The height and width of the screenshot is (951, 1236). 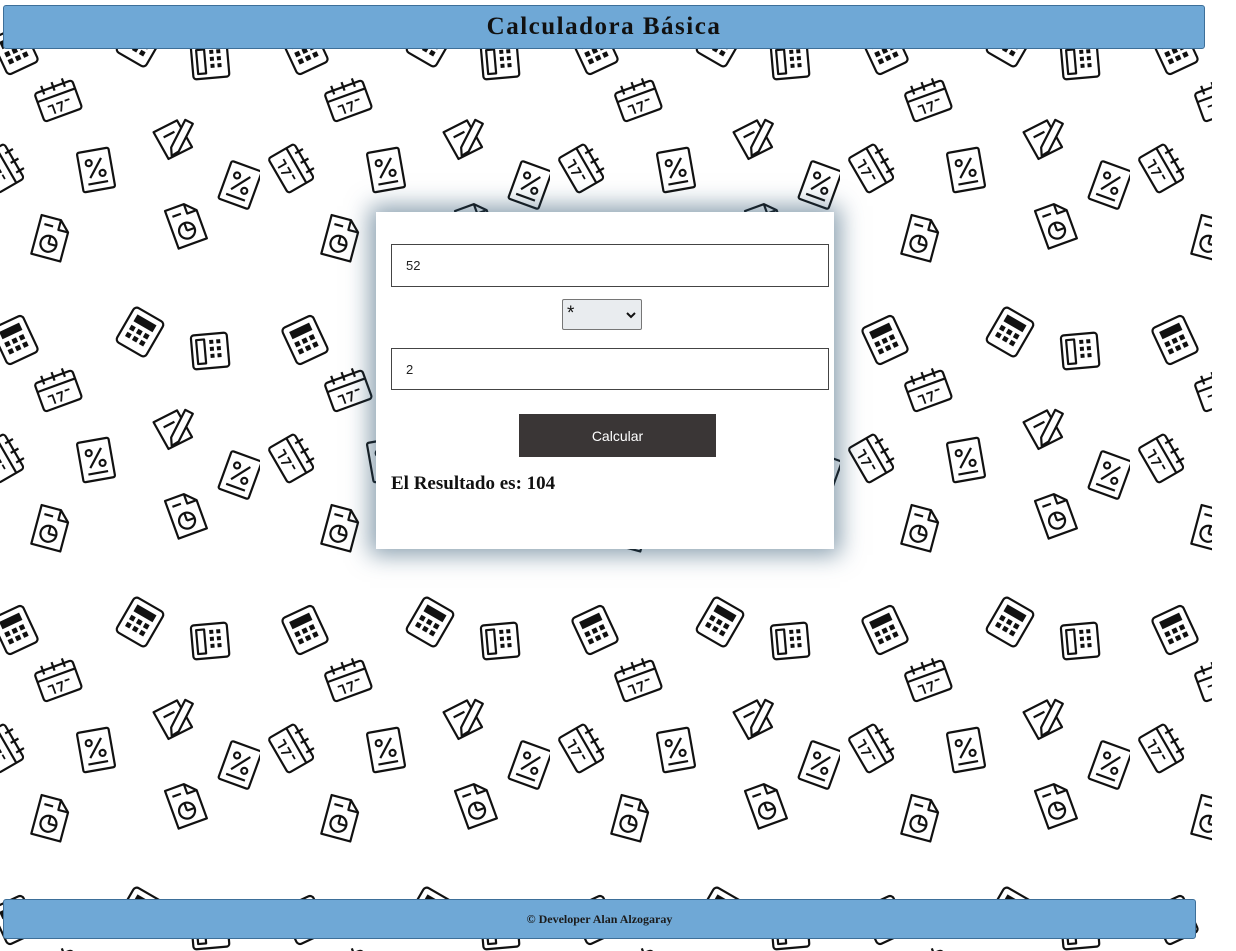 I want to click on result-label: El Resultado es:, so click(x=459, y=483).